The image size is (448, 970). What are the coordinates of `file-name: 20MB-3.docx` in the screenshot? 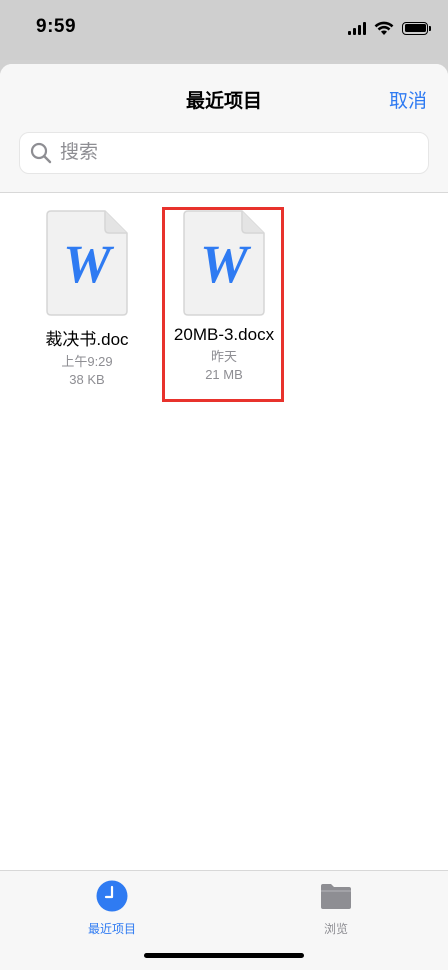 It's located at (224, 334).